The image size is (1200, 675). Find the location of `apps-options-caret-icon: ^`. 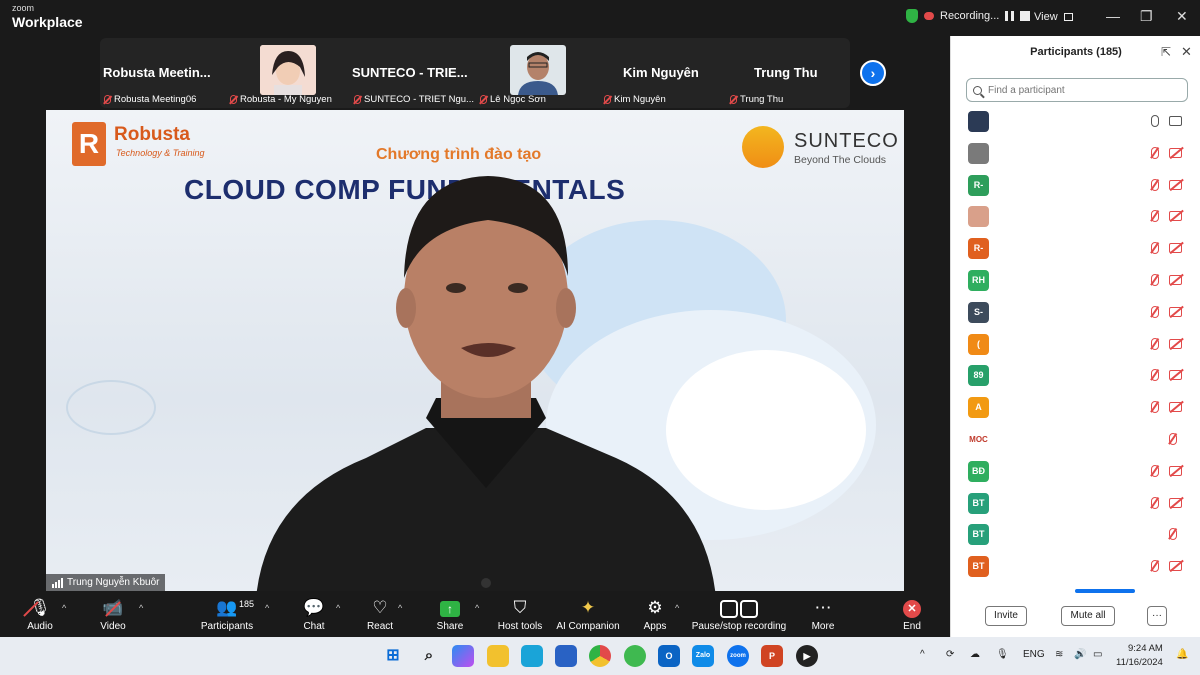

apps-options-caret-icon: ^ is located at coordinates (677, 608).